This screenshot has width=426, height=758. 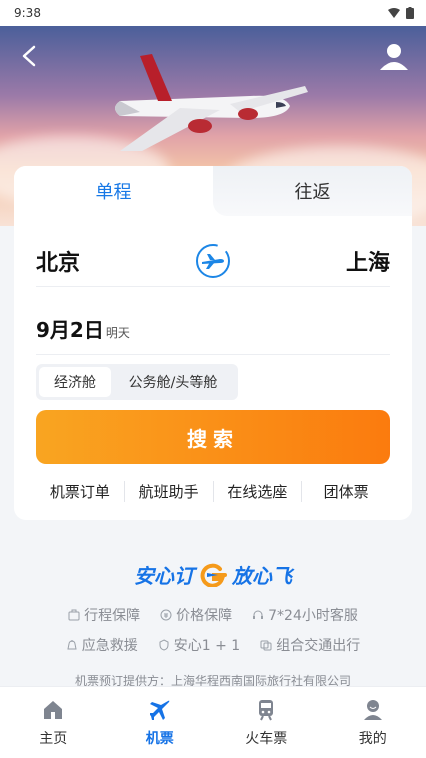 What do you see at coordinates (159, 738) in the screenshot?
I see `nav-label: 机票` at bounding box center [159, 738].